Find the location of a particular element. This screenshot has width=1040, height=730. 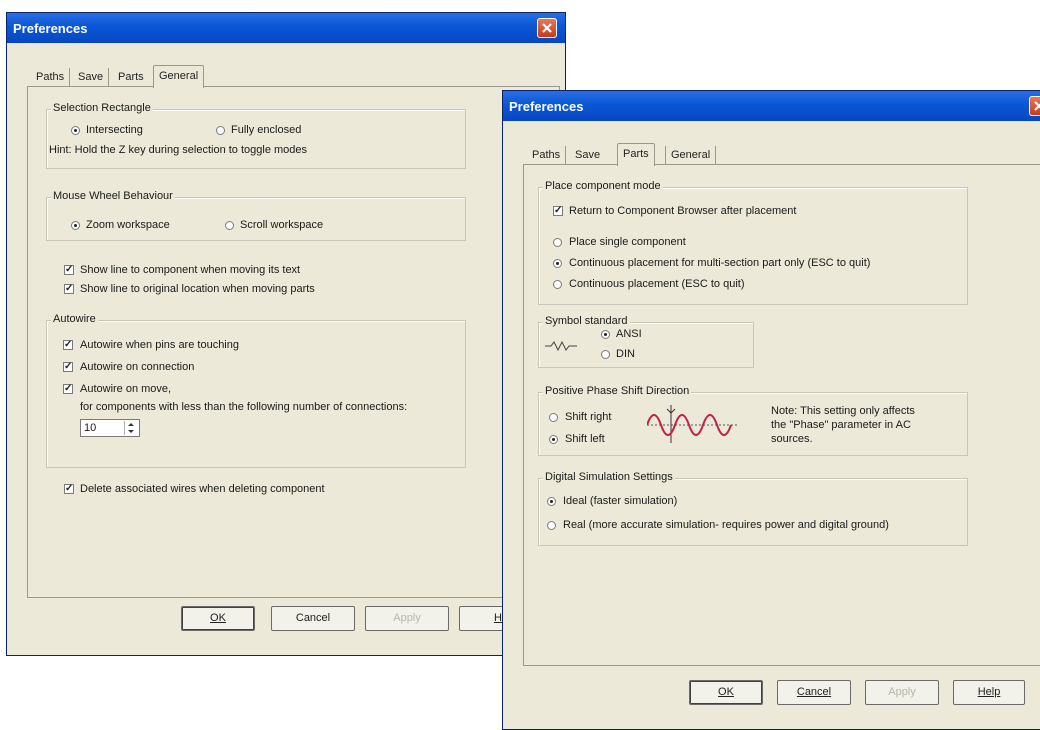

group-title: Place component mode is located at coordinates (603, 186).